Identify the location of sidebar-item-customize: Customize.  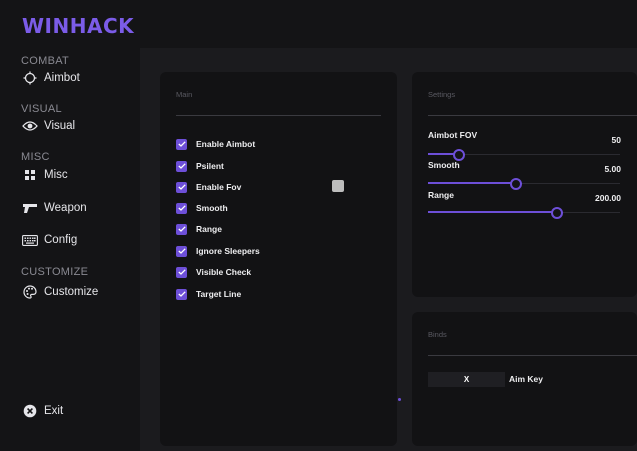
(60, 292).